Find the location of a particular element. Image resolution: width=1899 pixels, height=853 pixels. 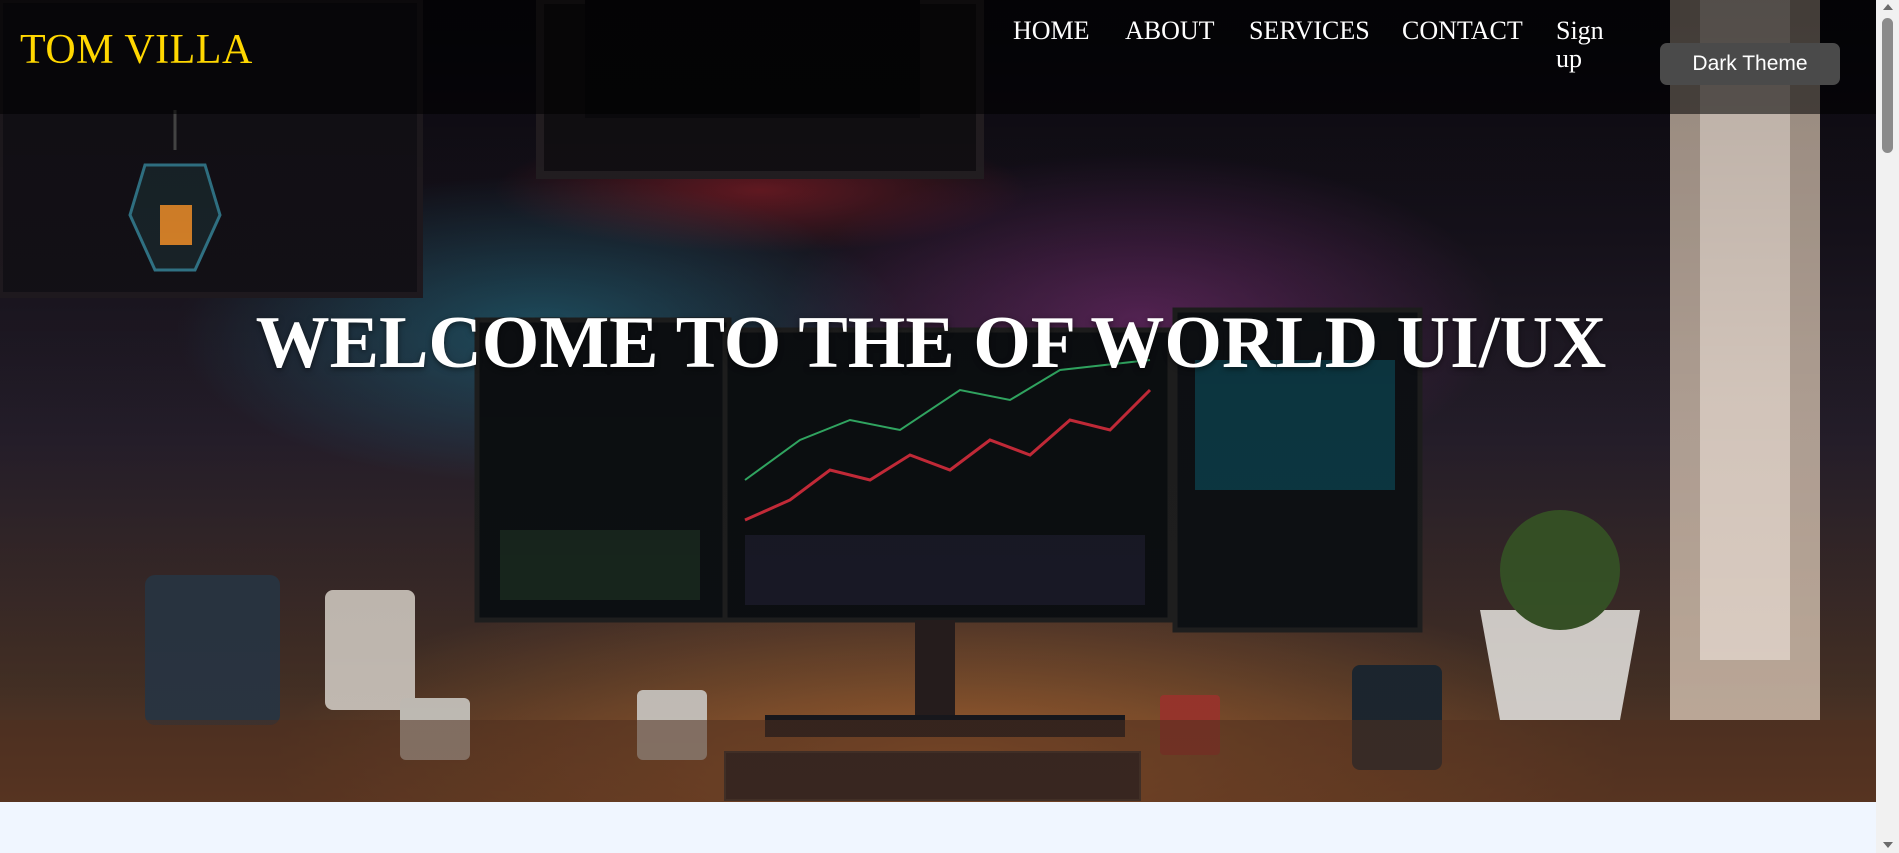

hero-headline-text: WELCOME TO THE OF WORLD UI/UX is located at coordinates (931, 343).